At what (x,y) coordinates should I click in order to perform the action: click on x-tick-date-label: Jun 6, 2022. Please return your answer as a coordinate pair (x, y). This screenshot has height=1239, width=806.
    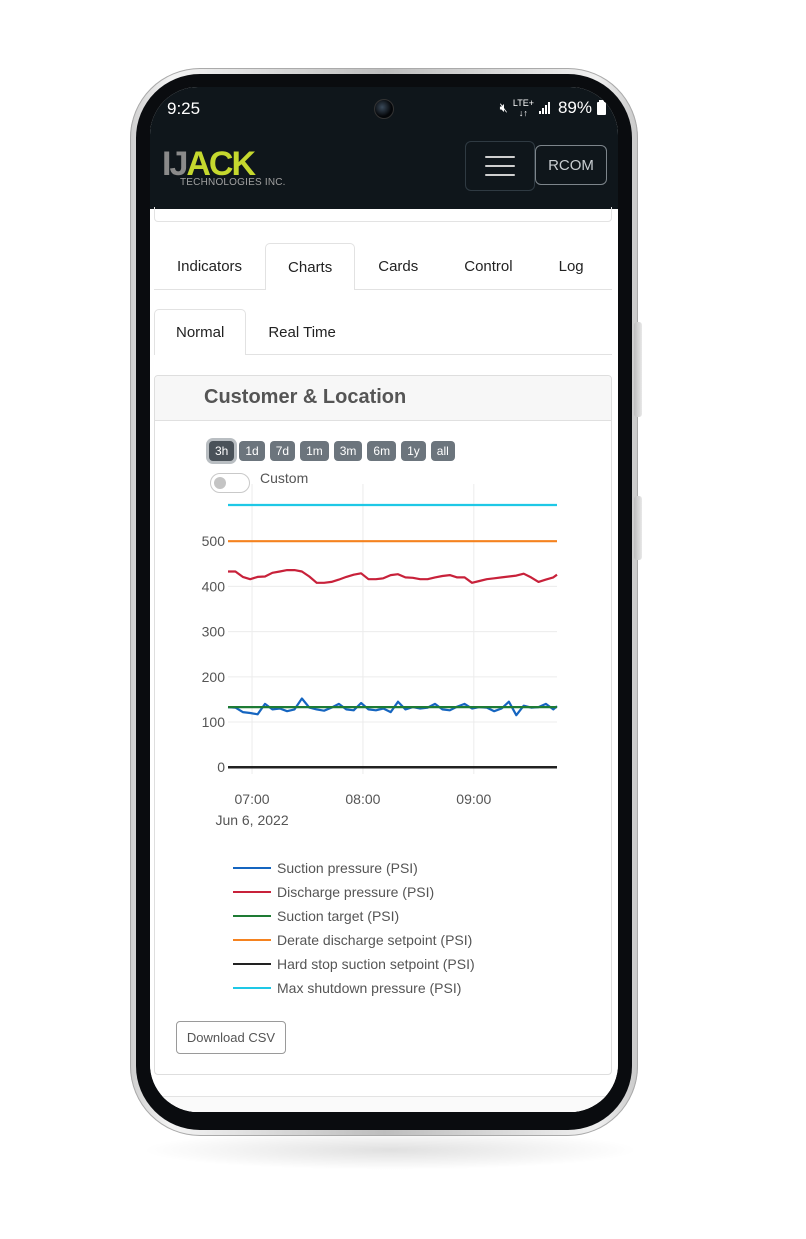
    Looking at the image, I should click on (251, 820).